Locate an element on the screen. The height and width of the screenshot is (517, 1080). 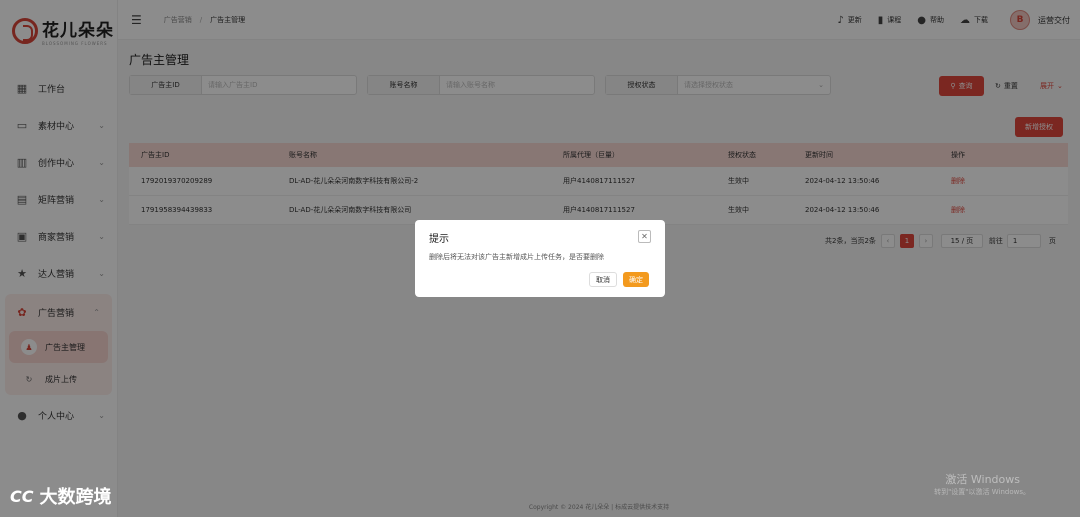
watermark-logo-icon: CC is located at coordinates (22, 496).